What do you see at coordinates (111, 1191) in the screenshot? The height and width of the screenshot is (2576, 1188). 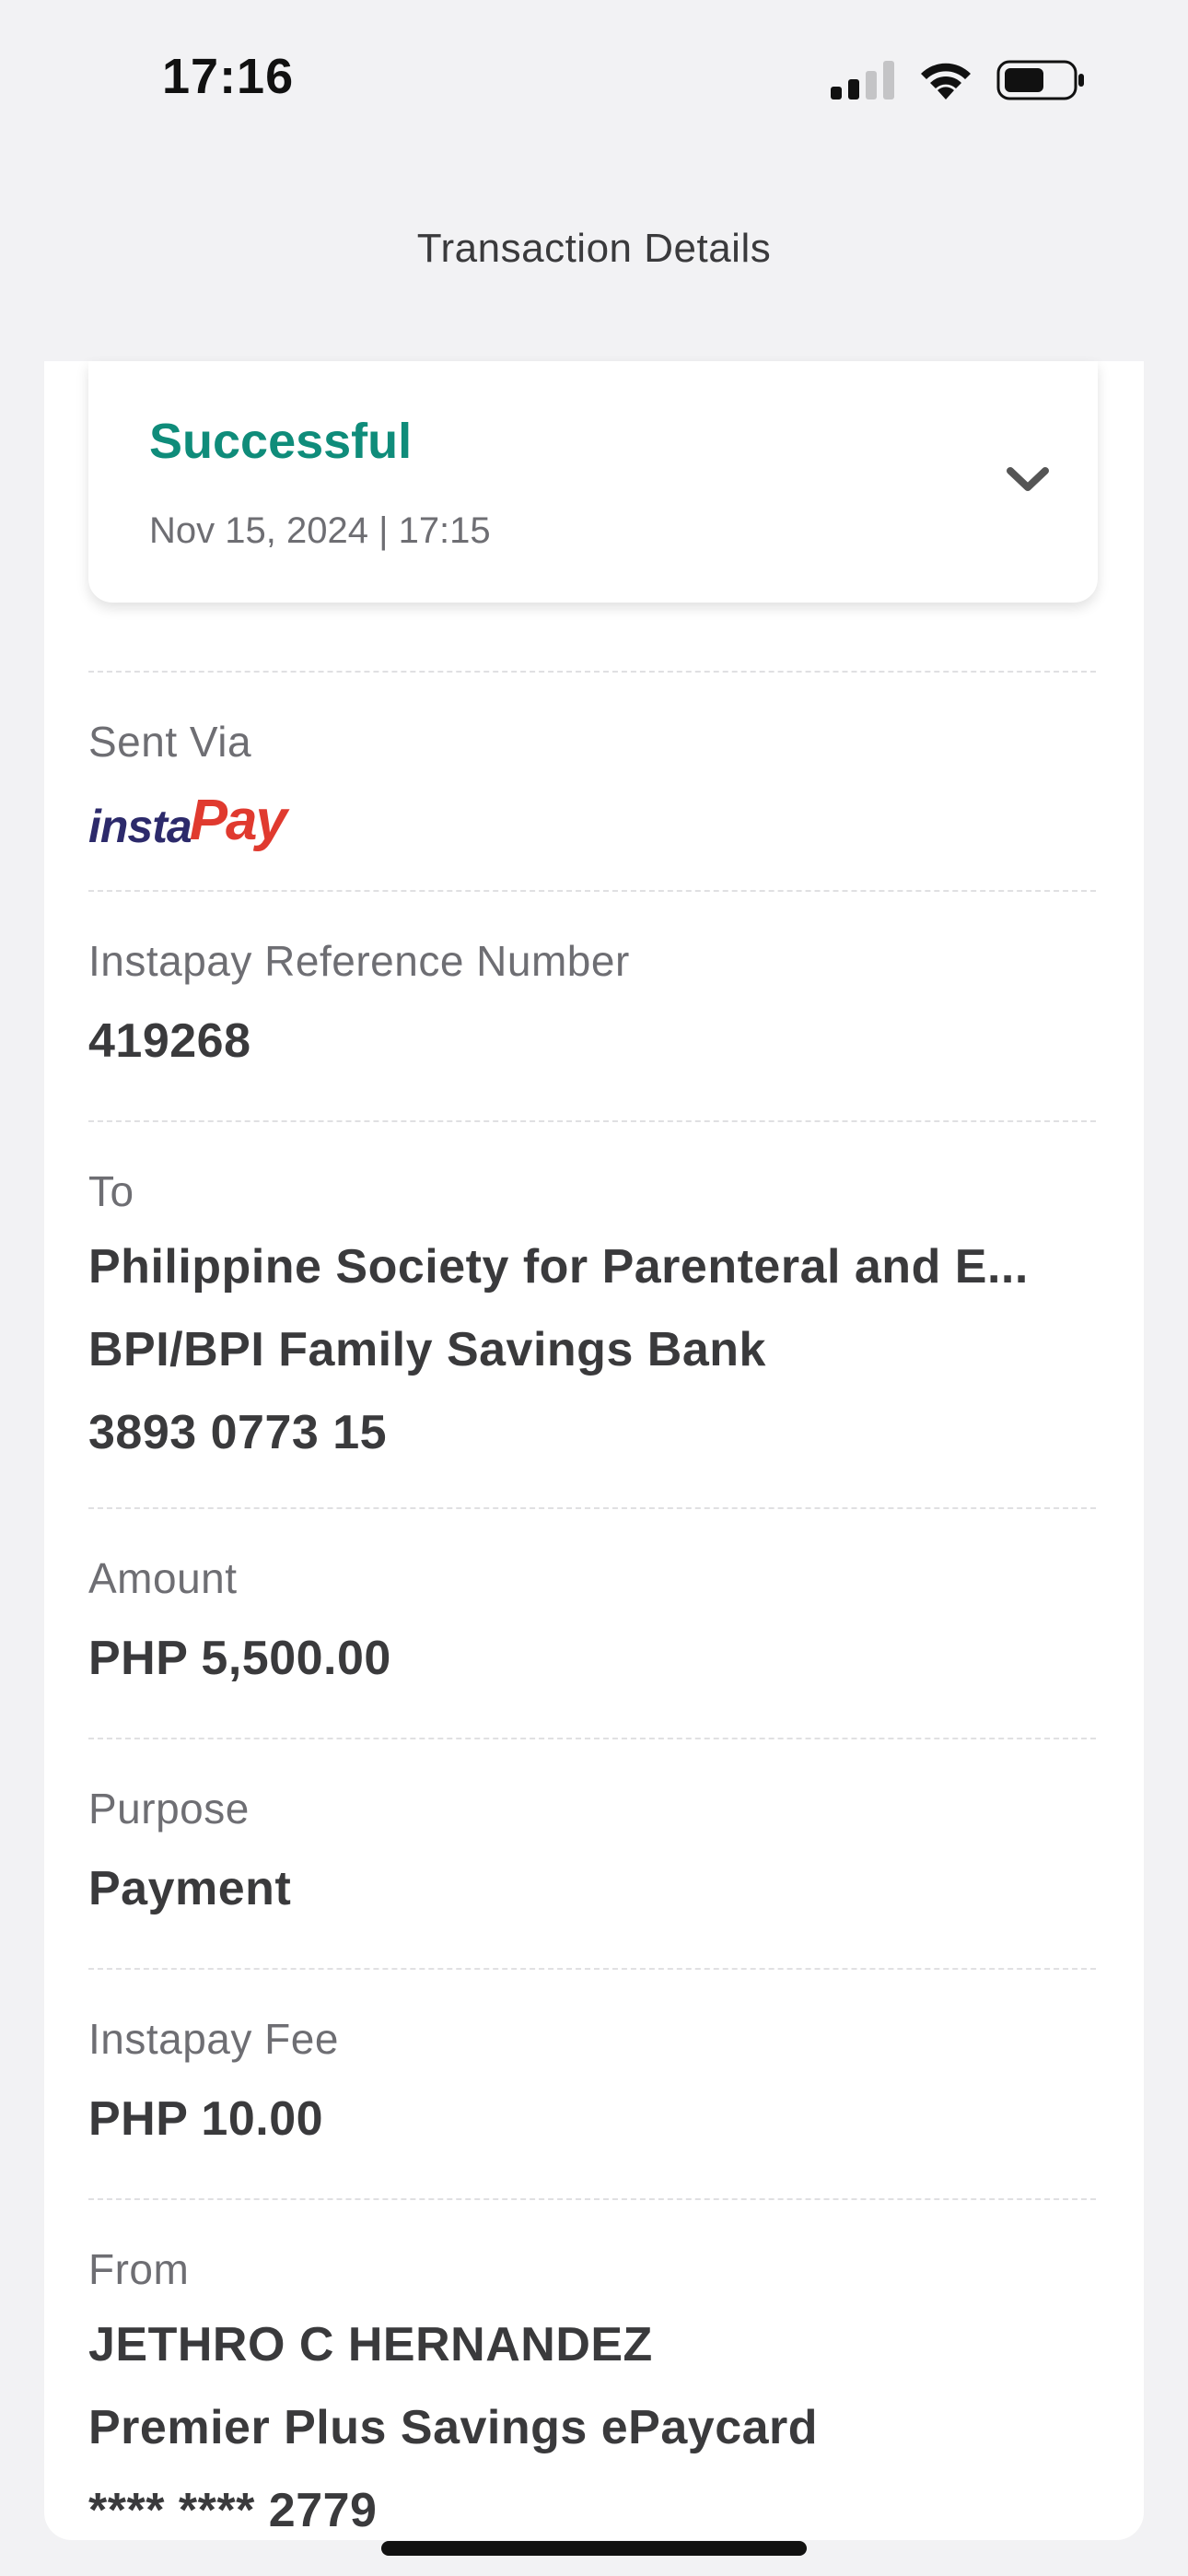 I see `to-label: To` at bounding box center [111, 1191].